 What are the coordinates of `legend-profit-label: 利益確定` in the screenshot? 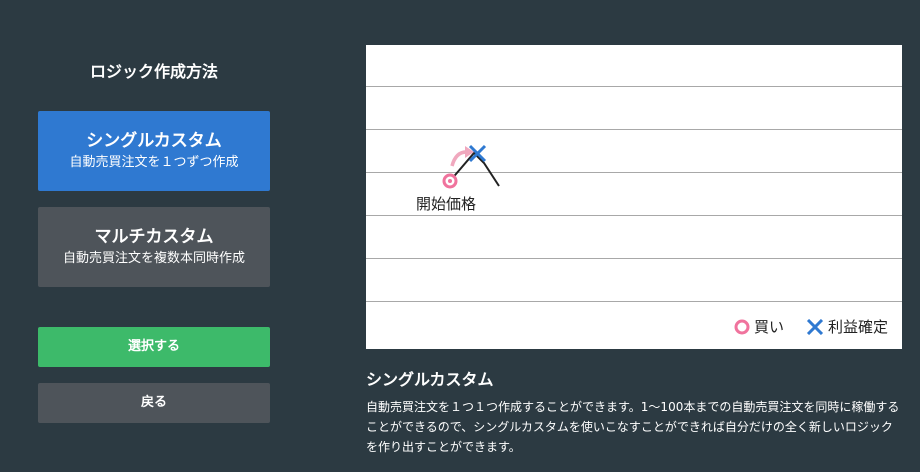 It's located at (857, 327).